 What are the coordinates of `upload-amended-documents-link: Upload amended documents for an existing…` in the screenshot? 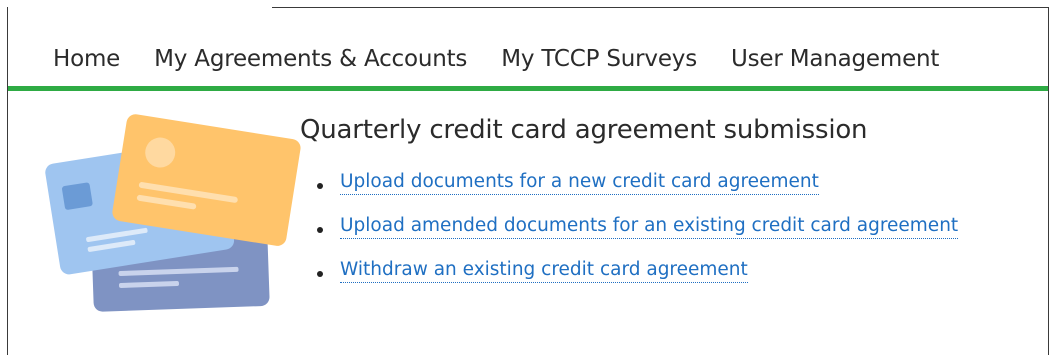 It's located at (649, 227).